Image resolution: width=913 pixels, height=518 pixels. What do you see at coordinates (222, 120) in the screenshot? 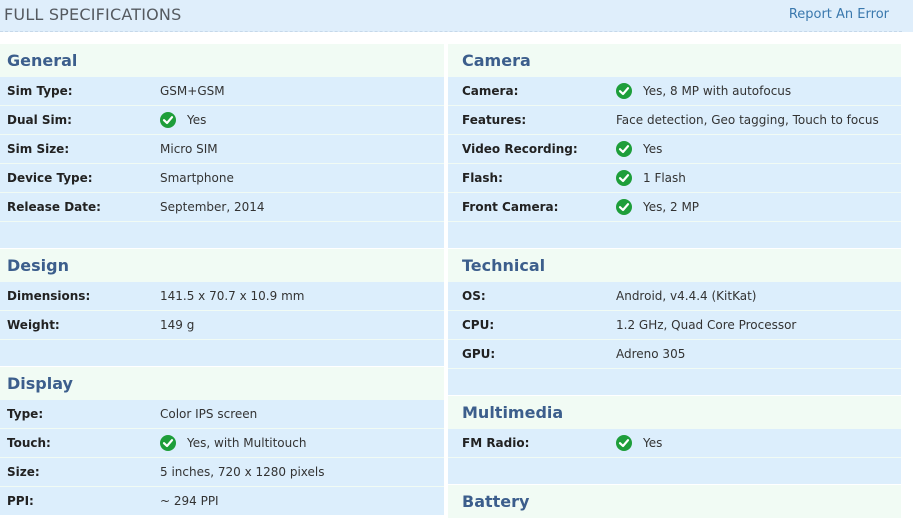
I see `spec-row-dual-sim: Dual Sim: Yes` at bounding box center [222, 120].